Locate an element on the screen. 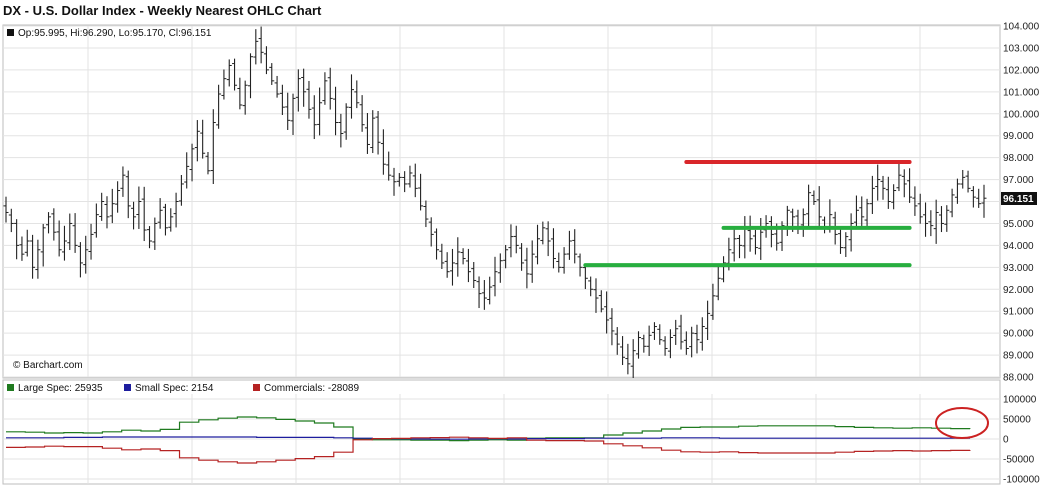  price-tick-label: 103.000 is located at coordinates (1021, 48).